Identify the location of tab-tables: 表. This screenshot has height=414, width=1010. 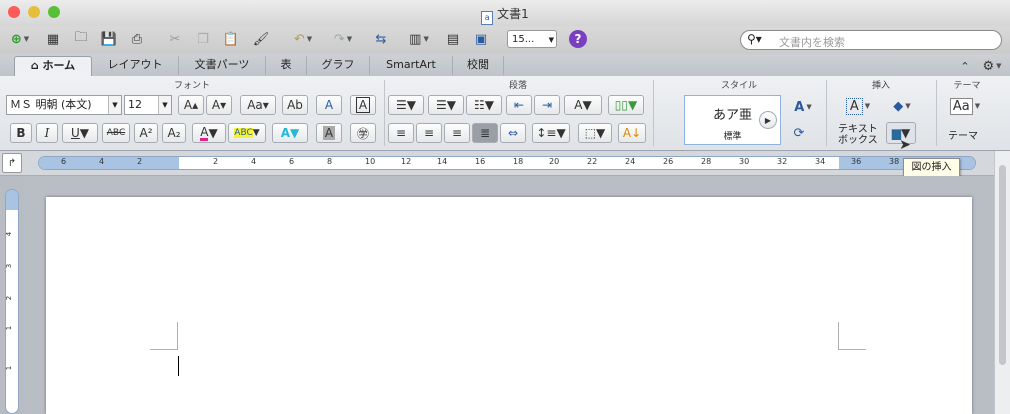
(286, 65).